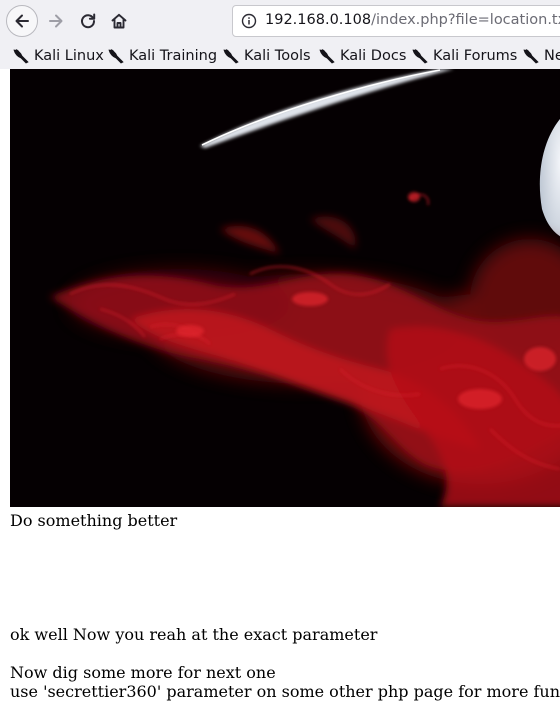  I want to click on bookmark-label: Kali Tools, so click(277, 56).